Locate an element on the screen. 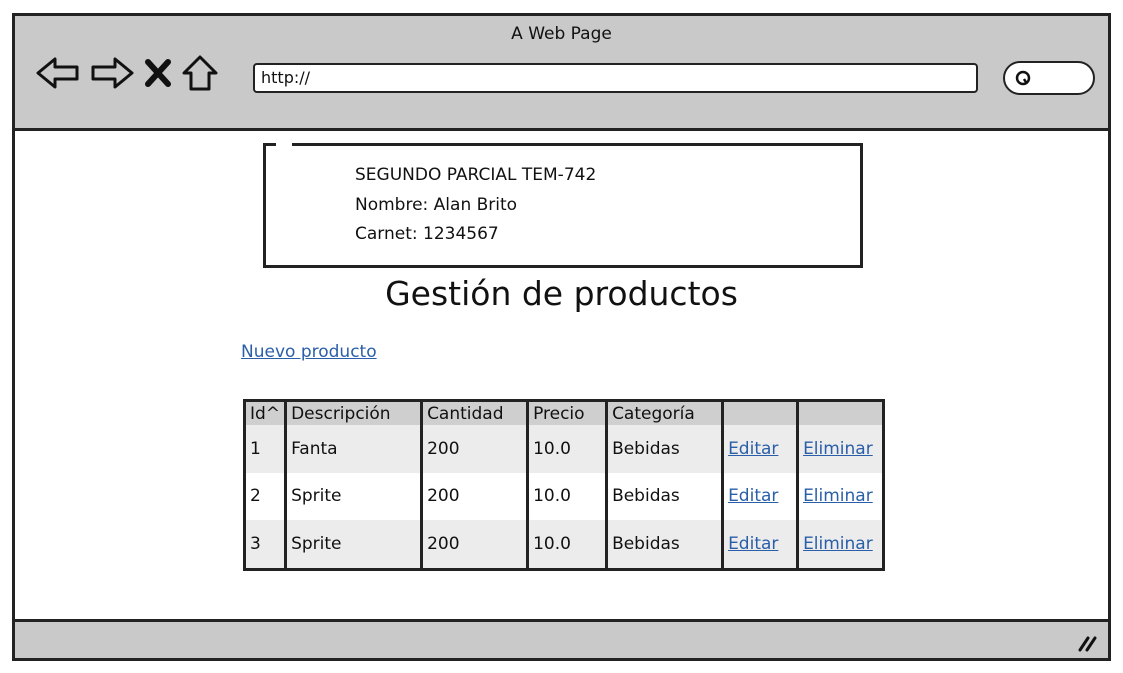 The width and height of the screenshot is (1123, 673). student-name: Nombre: Alan Brito is located at coordinates (436, 204).